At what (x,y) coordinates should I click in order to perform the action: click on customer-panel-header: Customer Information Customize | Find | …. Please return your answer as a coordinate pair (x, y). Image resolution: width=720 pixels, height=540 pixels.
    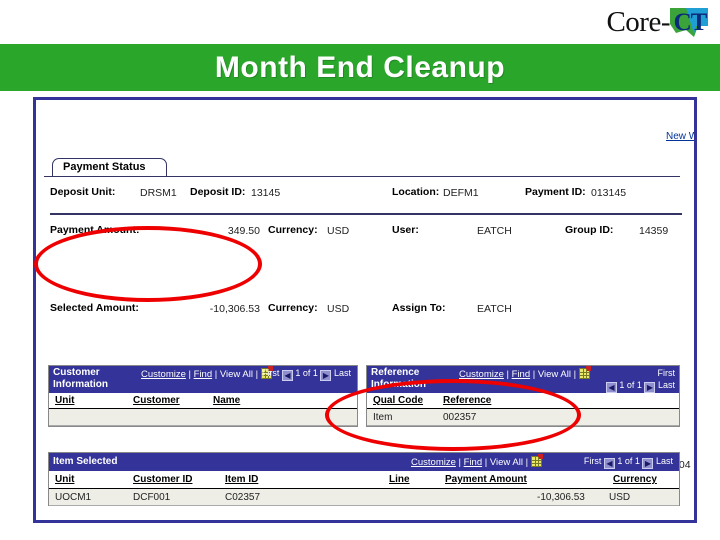
    Looking at the image, I should click on (203, 379).